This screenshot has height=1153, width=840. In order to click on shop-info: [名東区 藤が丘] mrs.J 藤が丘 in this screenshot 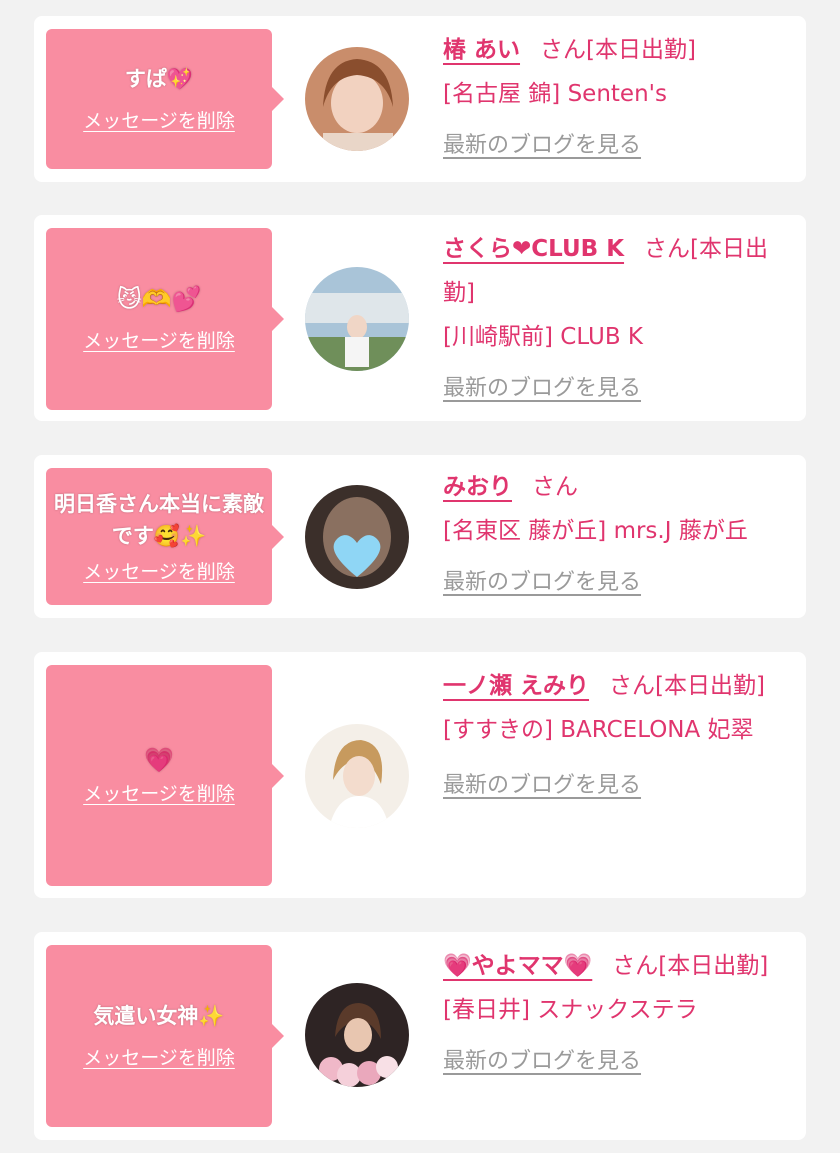, I will do `click(595, 531)`.